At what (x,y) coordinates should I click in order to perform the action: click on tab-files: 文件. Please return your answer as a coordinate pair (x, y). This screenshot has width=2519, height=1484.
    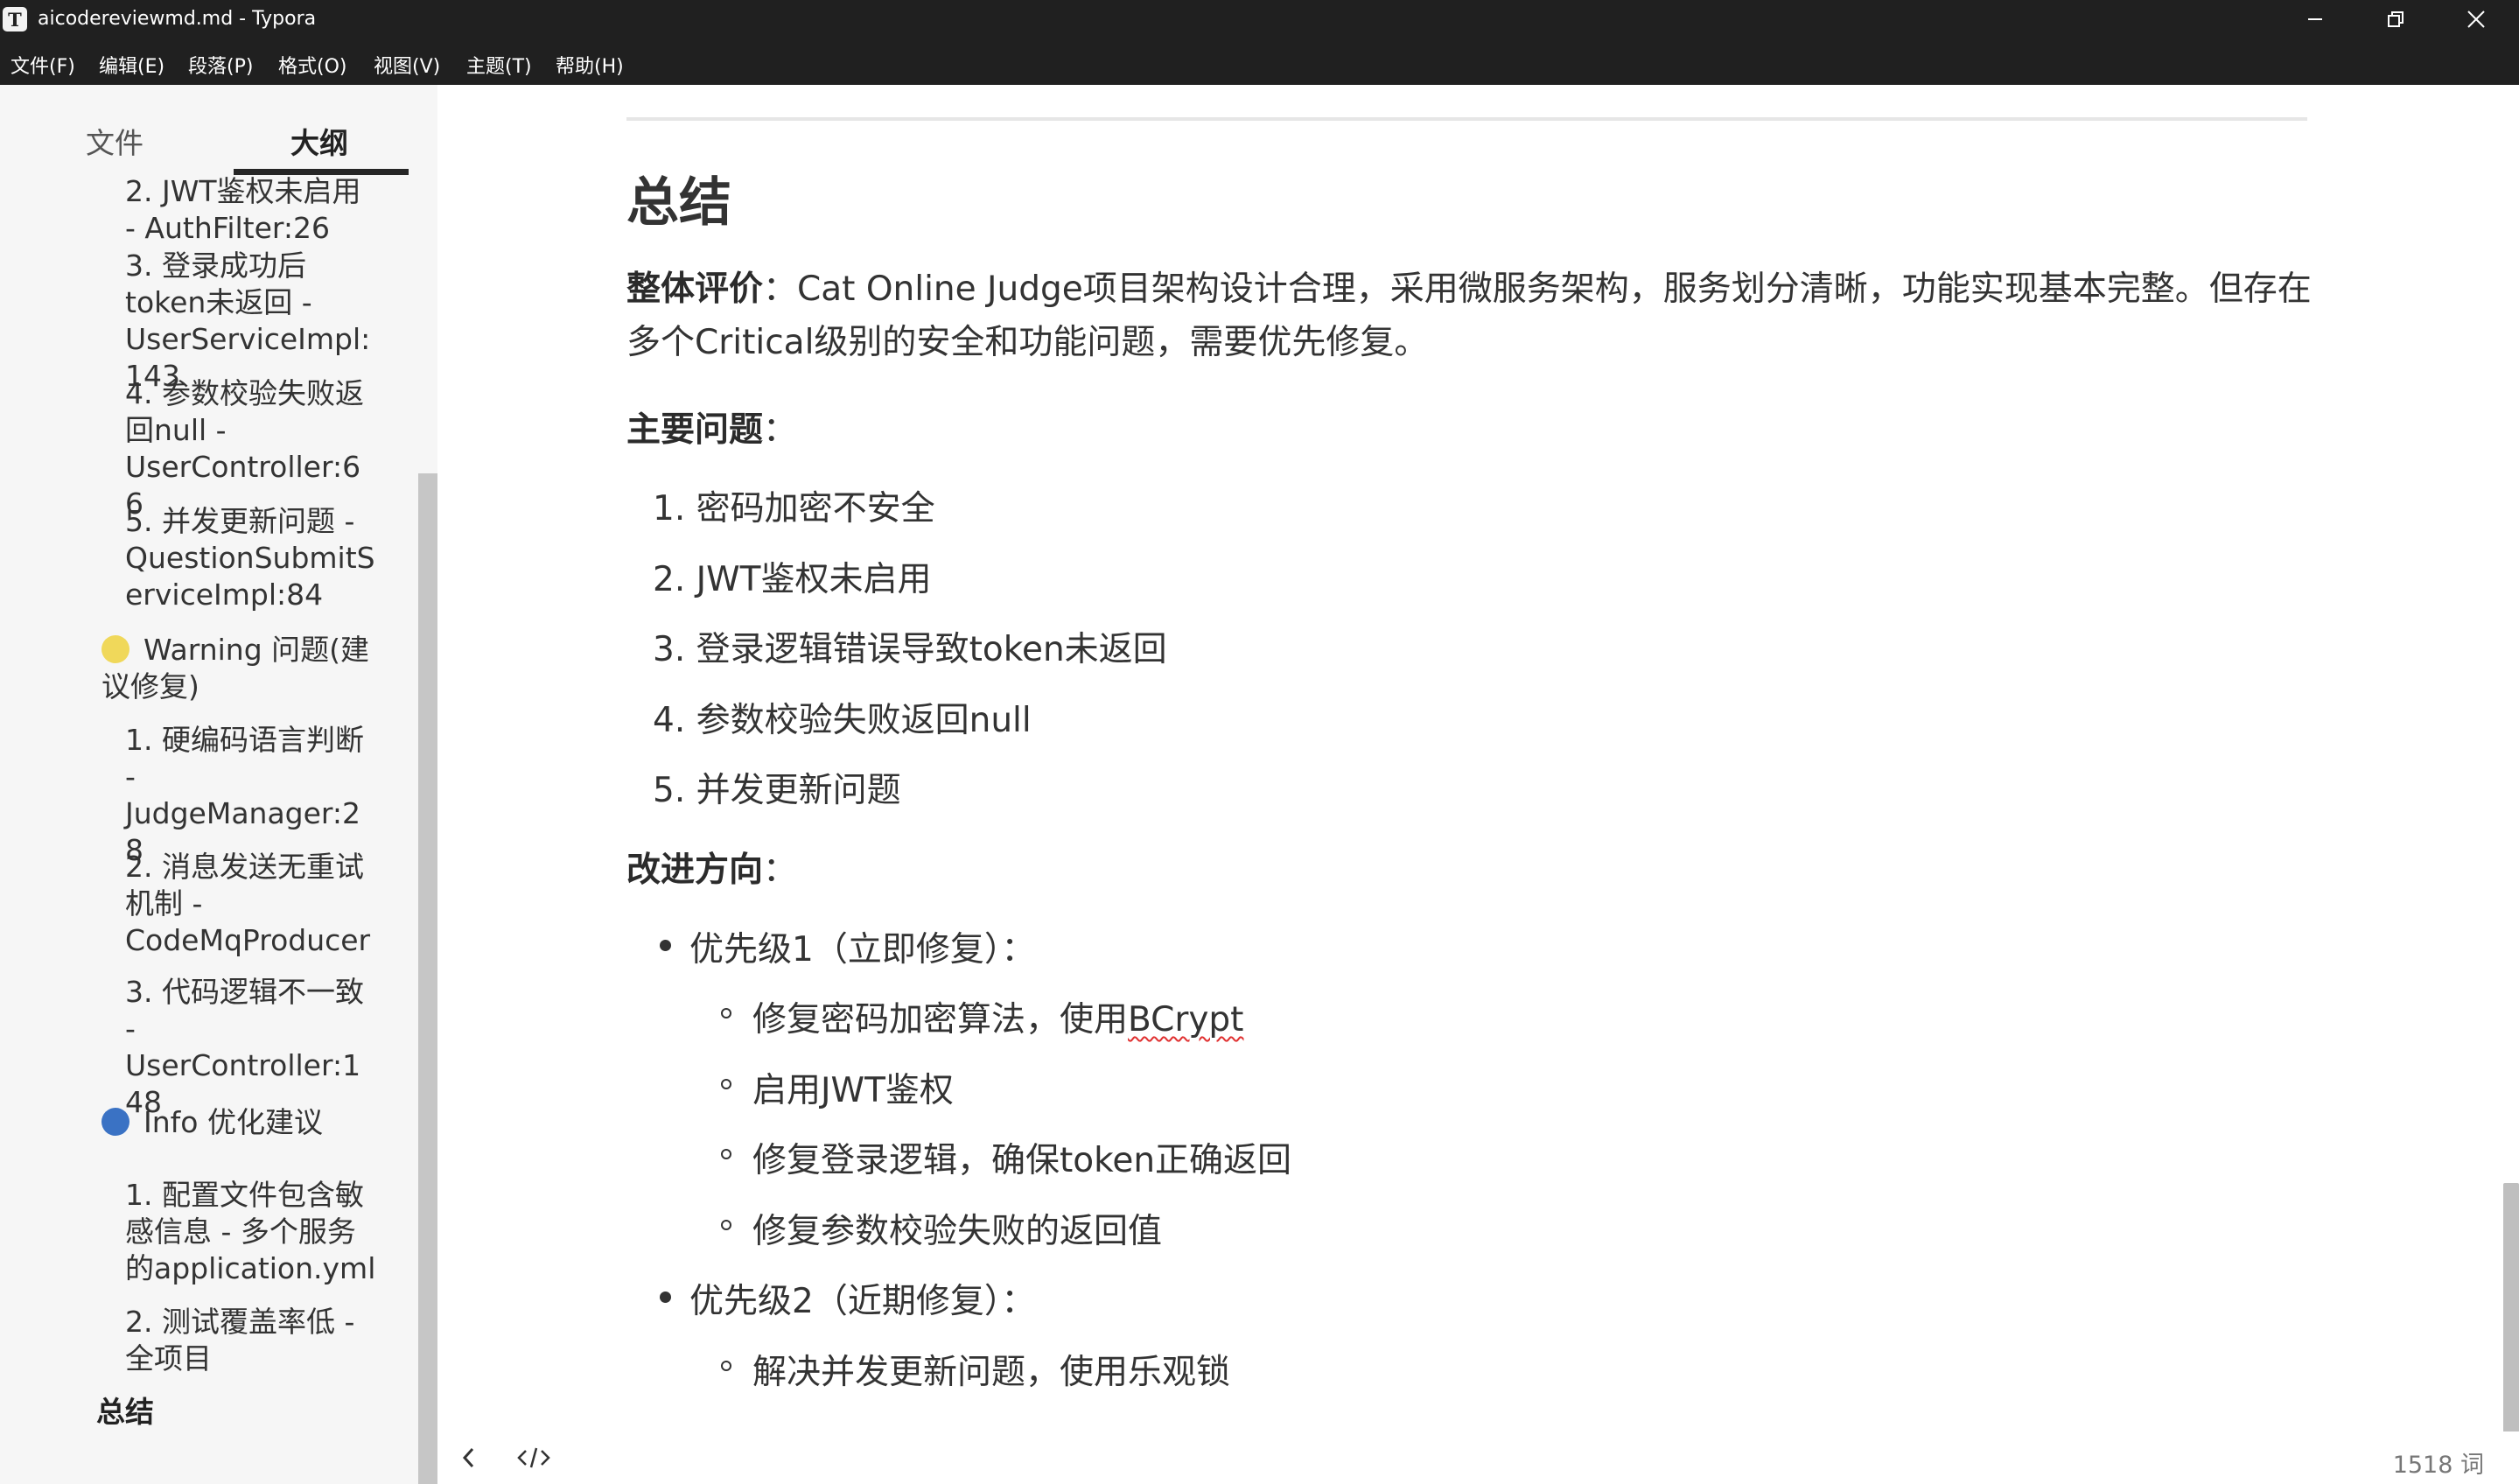
    Looking at the image, I should click on (114, 141).